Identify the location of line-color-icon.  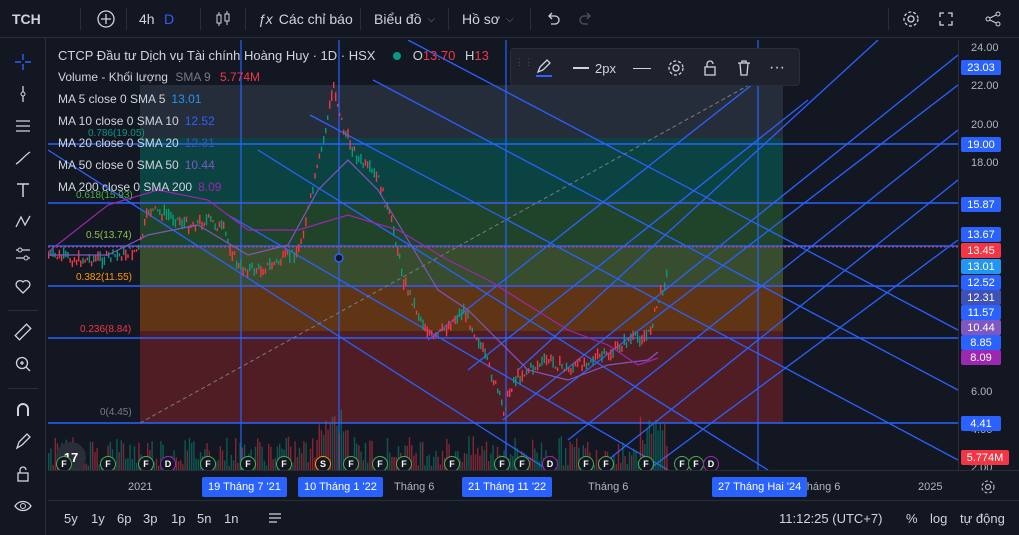
(544, 68).